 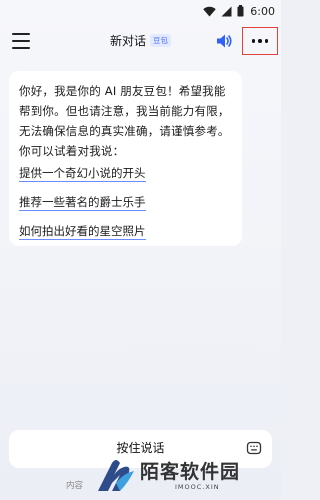 What do you see at coordinates (82, 203) in the screenshot?
I see `suggestion-item: 推荐一些著名的爵士乐手` at bounding box center [82, 203].